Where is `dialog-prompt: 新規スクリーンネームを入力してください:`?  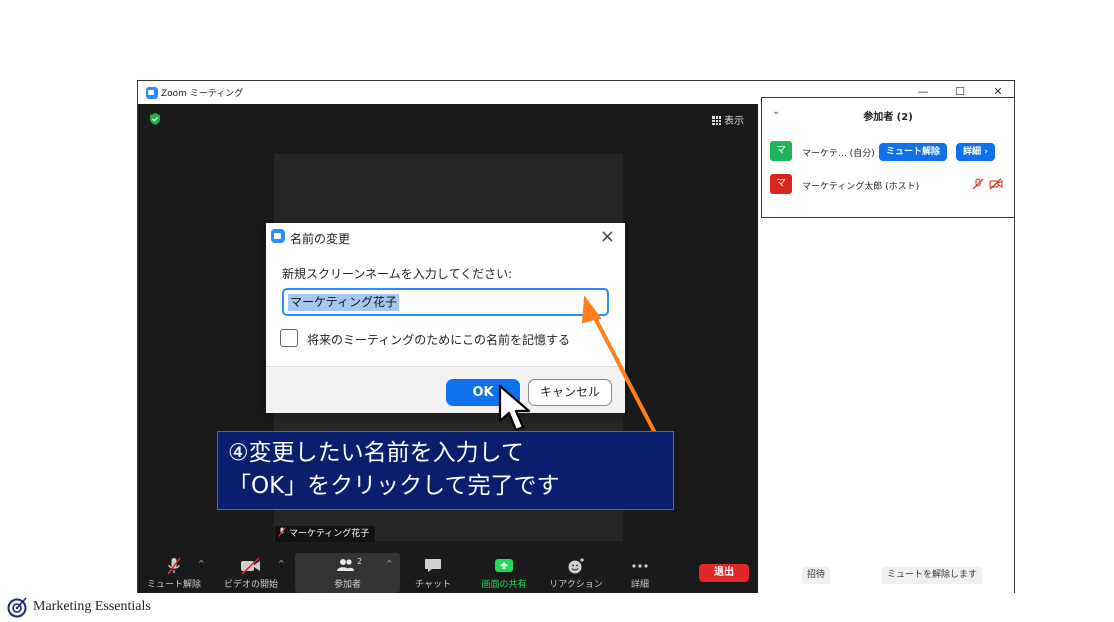
dialog-prompt: 新規スクリーンネームを入力してください: is located at coordinates (397, 274).